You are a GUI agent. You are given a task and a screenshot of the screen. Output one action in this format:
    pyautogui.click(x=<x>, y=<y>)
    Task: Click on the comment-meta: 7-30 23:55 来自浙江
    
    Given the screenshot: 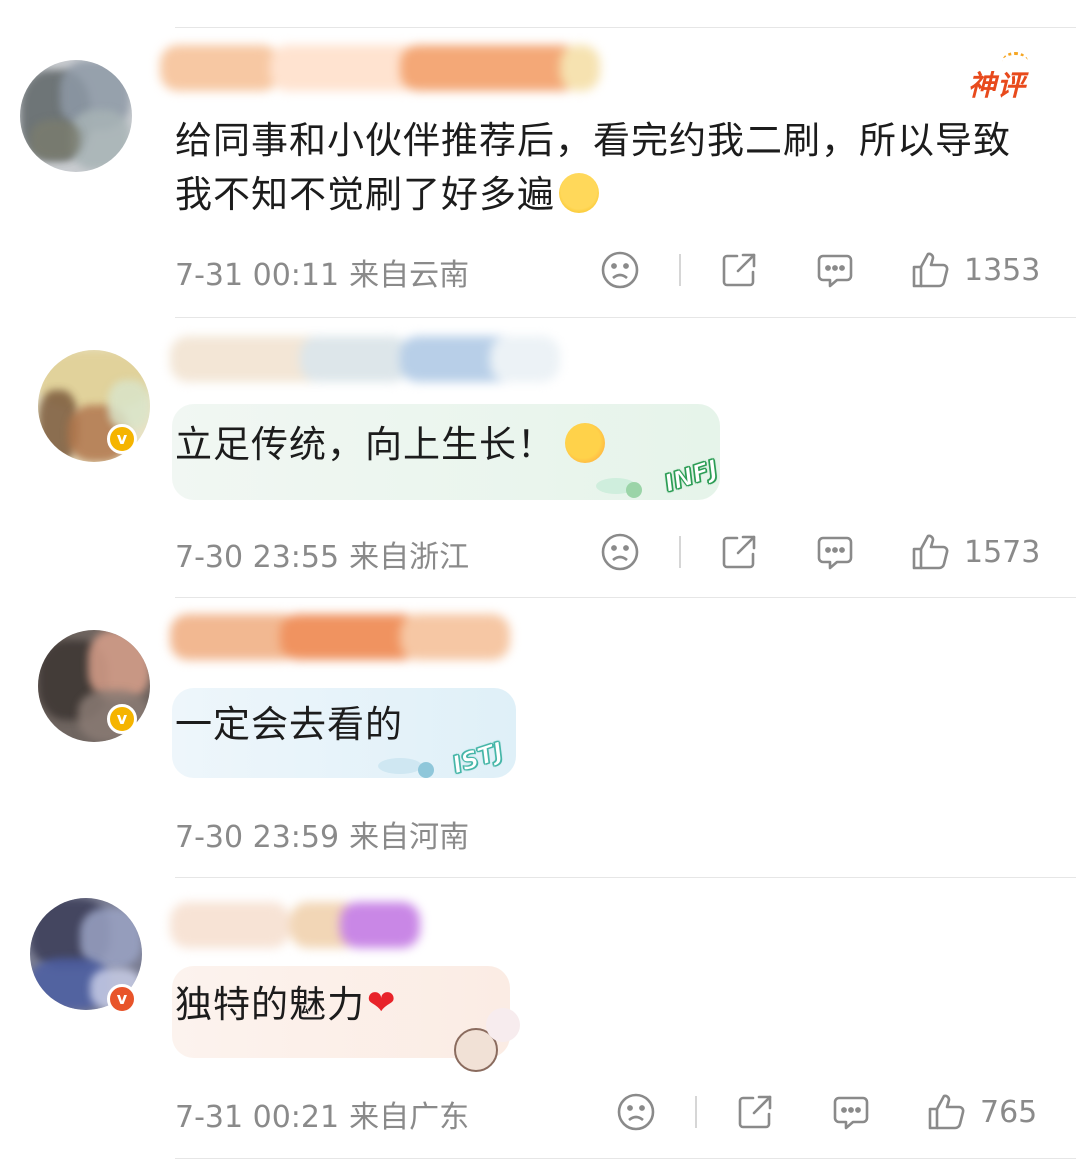 What is the action you would take?
    pyautogui.click(x=322, y=554)
    